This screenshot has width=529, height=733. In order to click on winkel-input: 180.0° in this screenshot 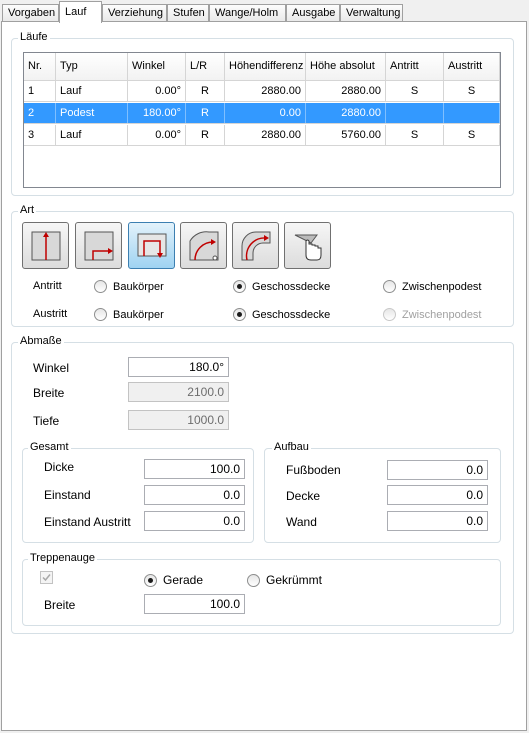, I will do `click(178, 367)`.